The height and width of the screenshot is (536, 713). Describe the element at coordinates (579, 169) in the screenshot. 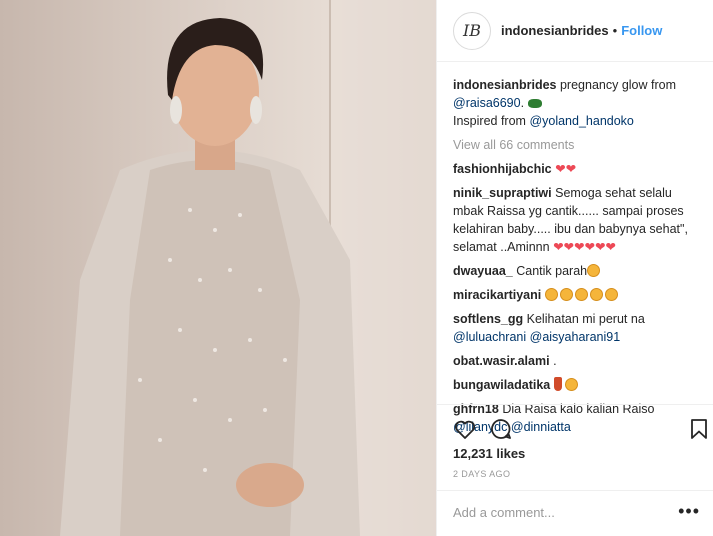

I see `list-item: fashionhijabchic ❤❤` at that location.